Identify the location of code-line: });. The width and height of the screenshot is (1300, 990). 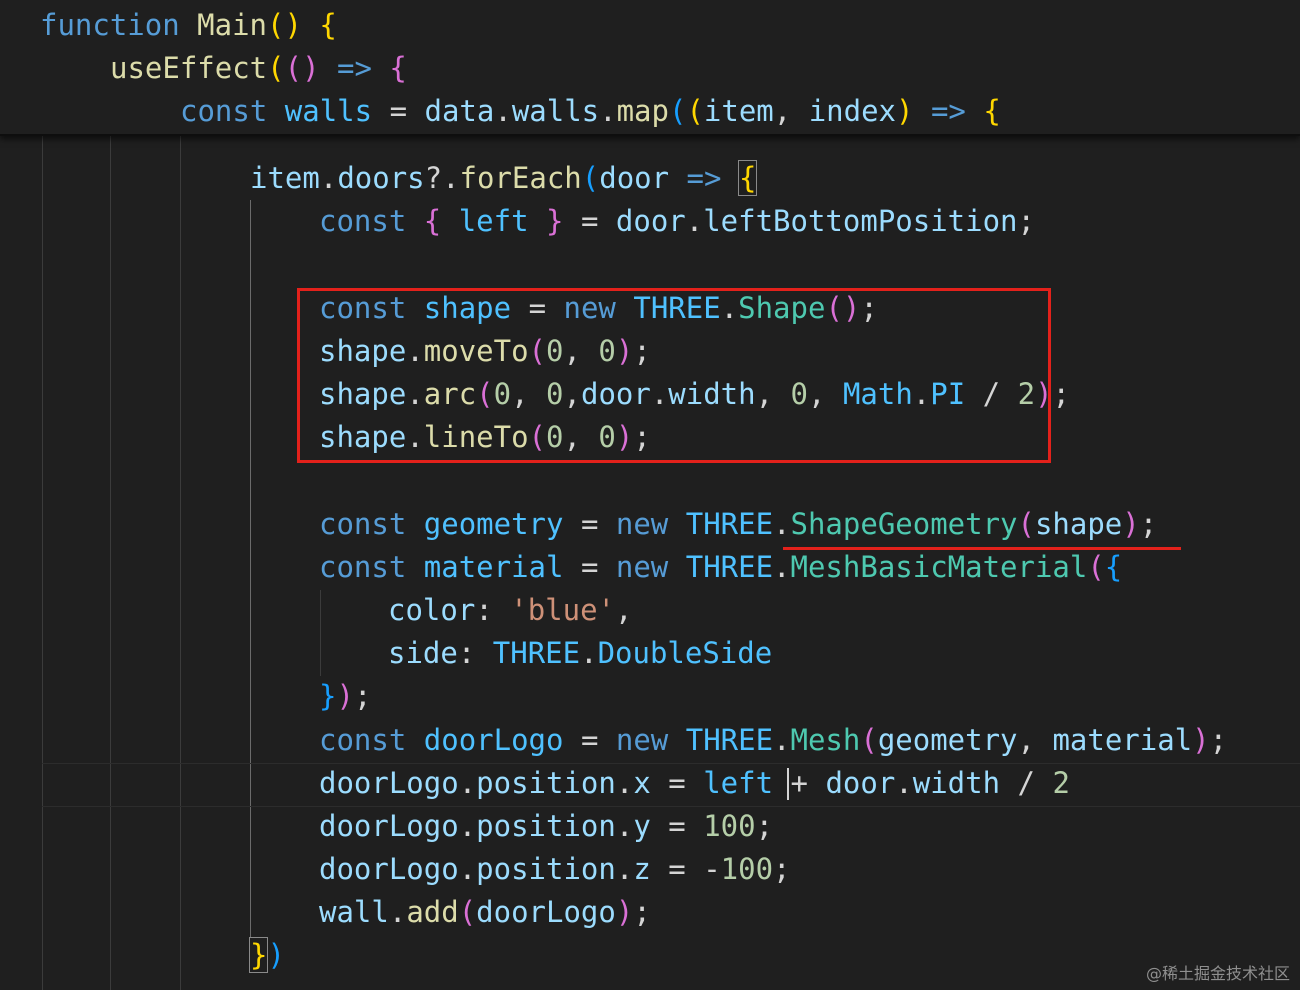
(345, 696).